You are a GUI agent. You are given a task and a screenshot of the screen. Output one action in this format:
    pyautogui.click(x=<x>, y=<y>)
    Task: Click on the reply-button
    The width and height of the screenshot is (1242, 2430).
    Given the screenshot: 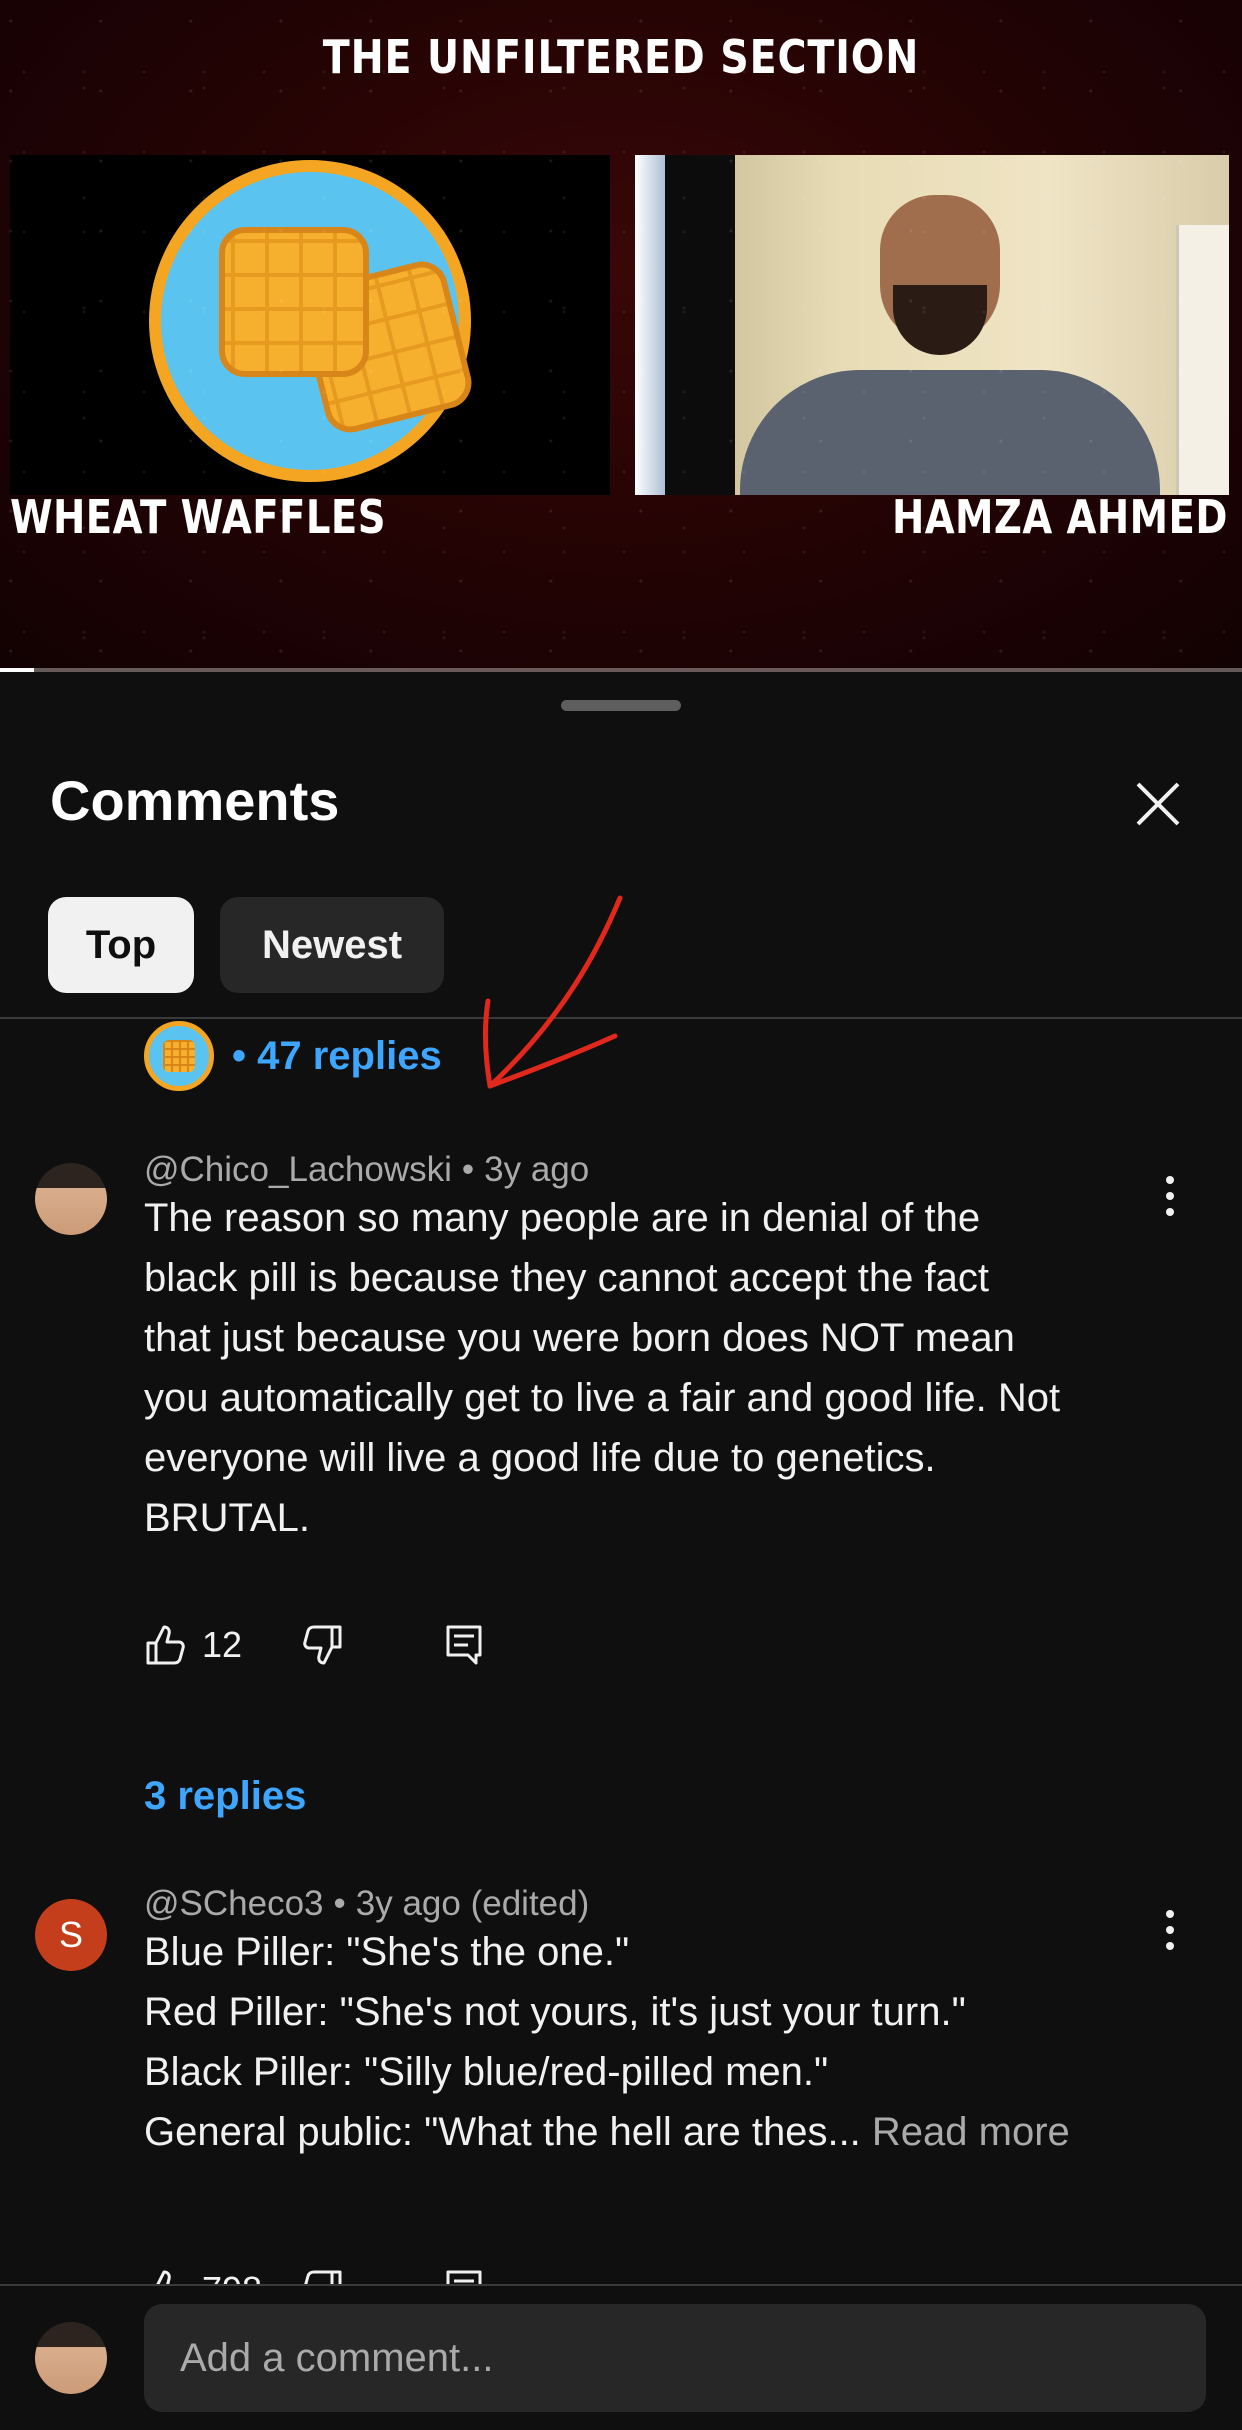 What is the action you would take?
    pyautogui.click(x=464, y=1645)
    